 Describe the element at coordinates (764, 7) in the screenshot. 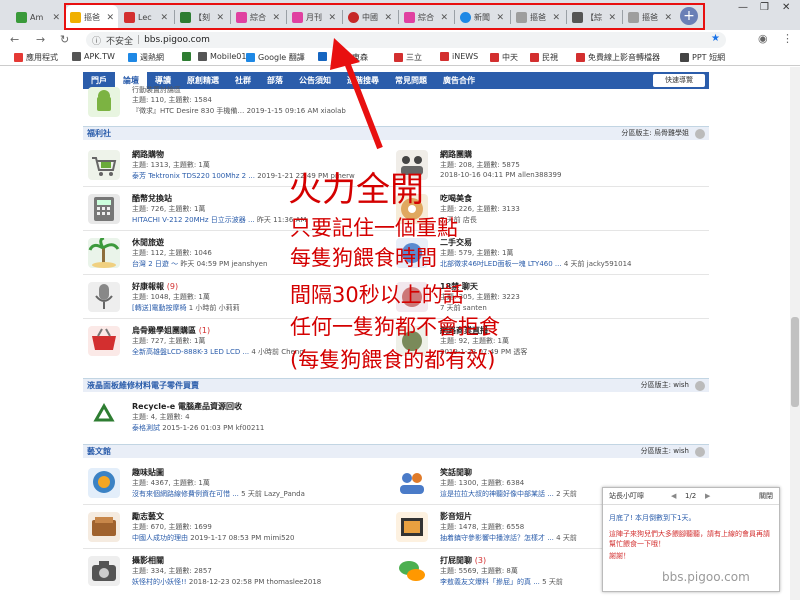

I see `maximize-icon: ❐` at that location.